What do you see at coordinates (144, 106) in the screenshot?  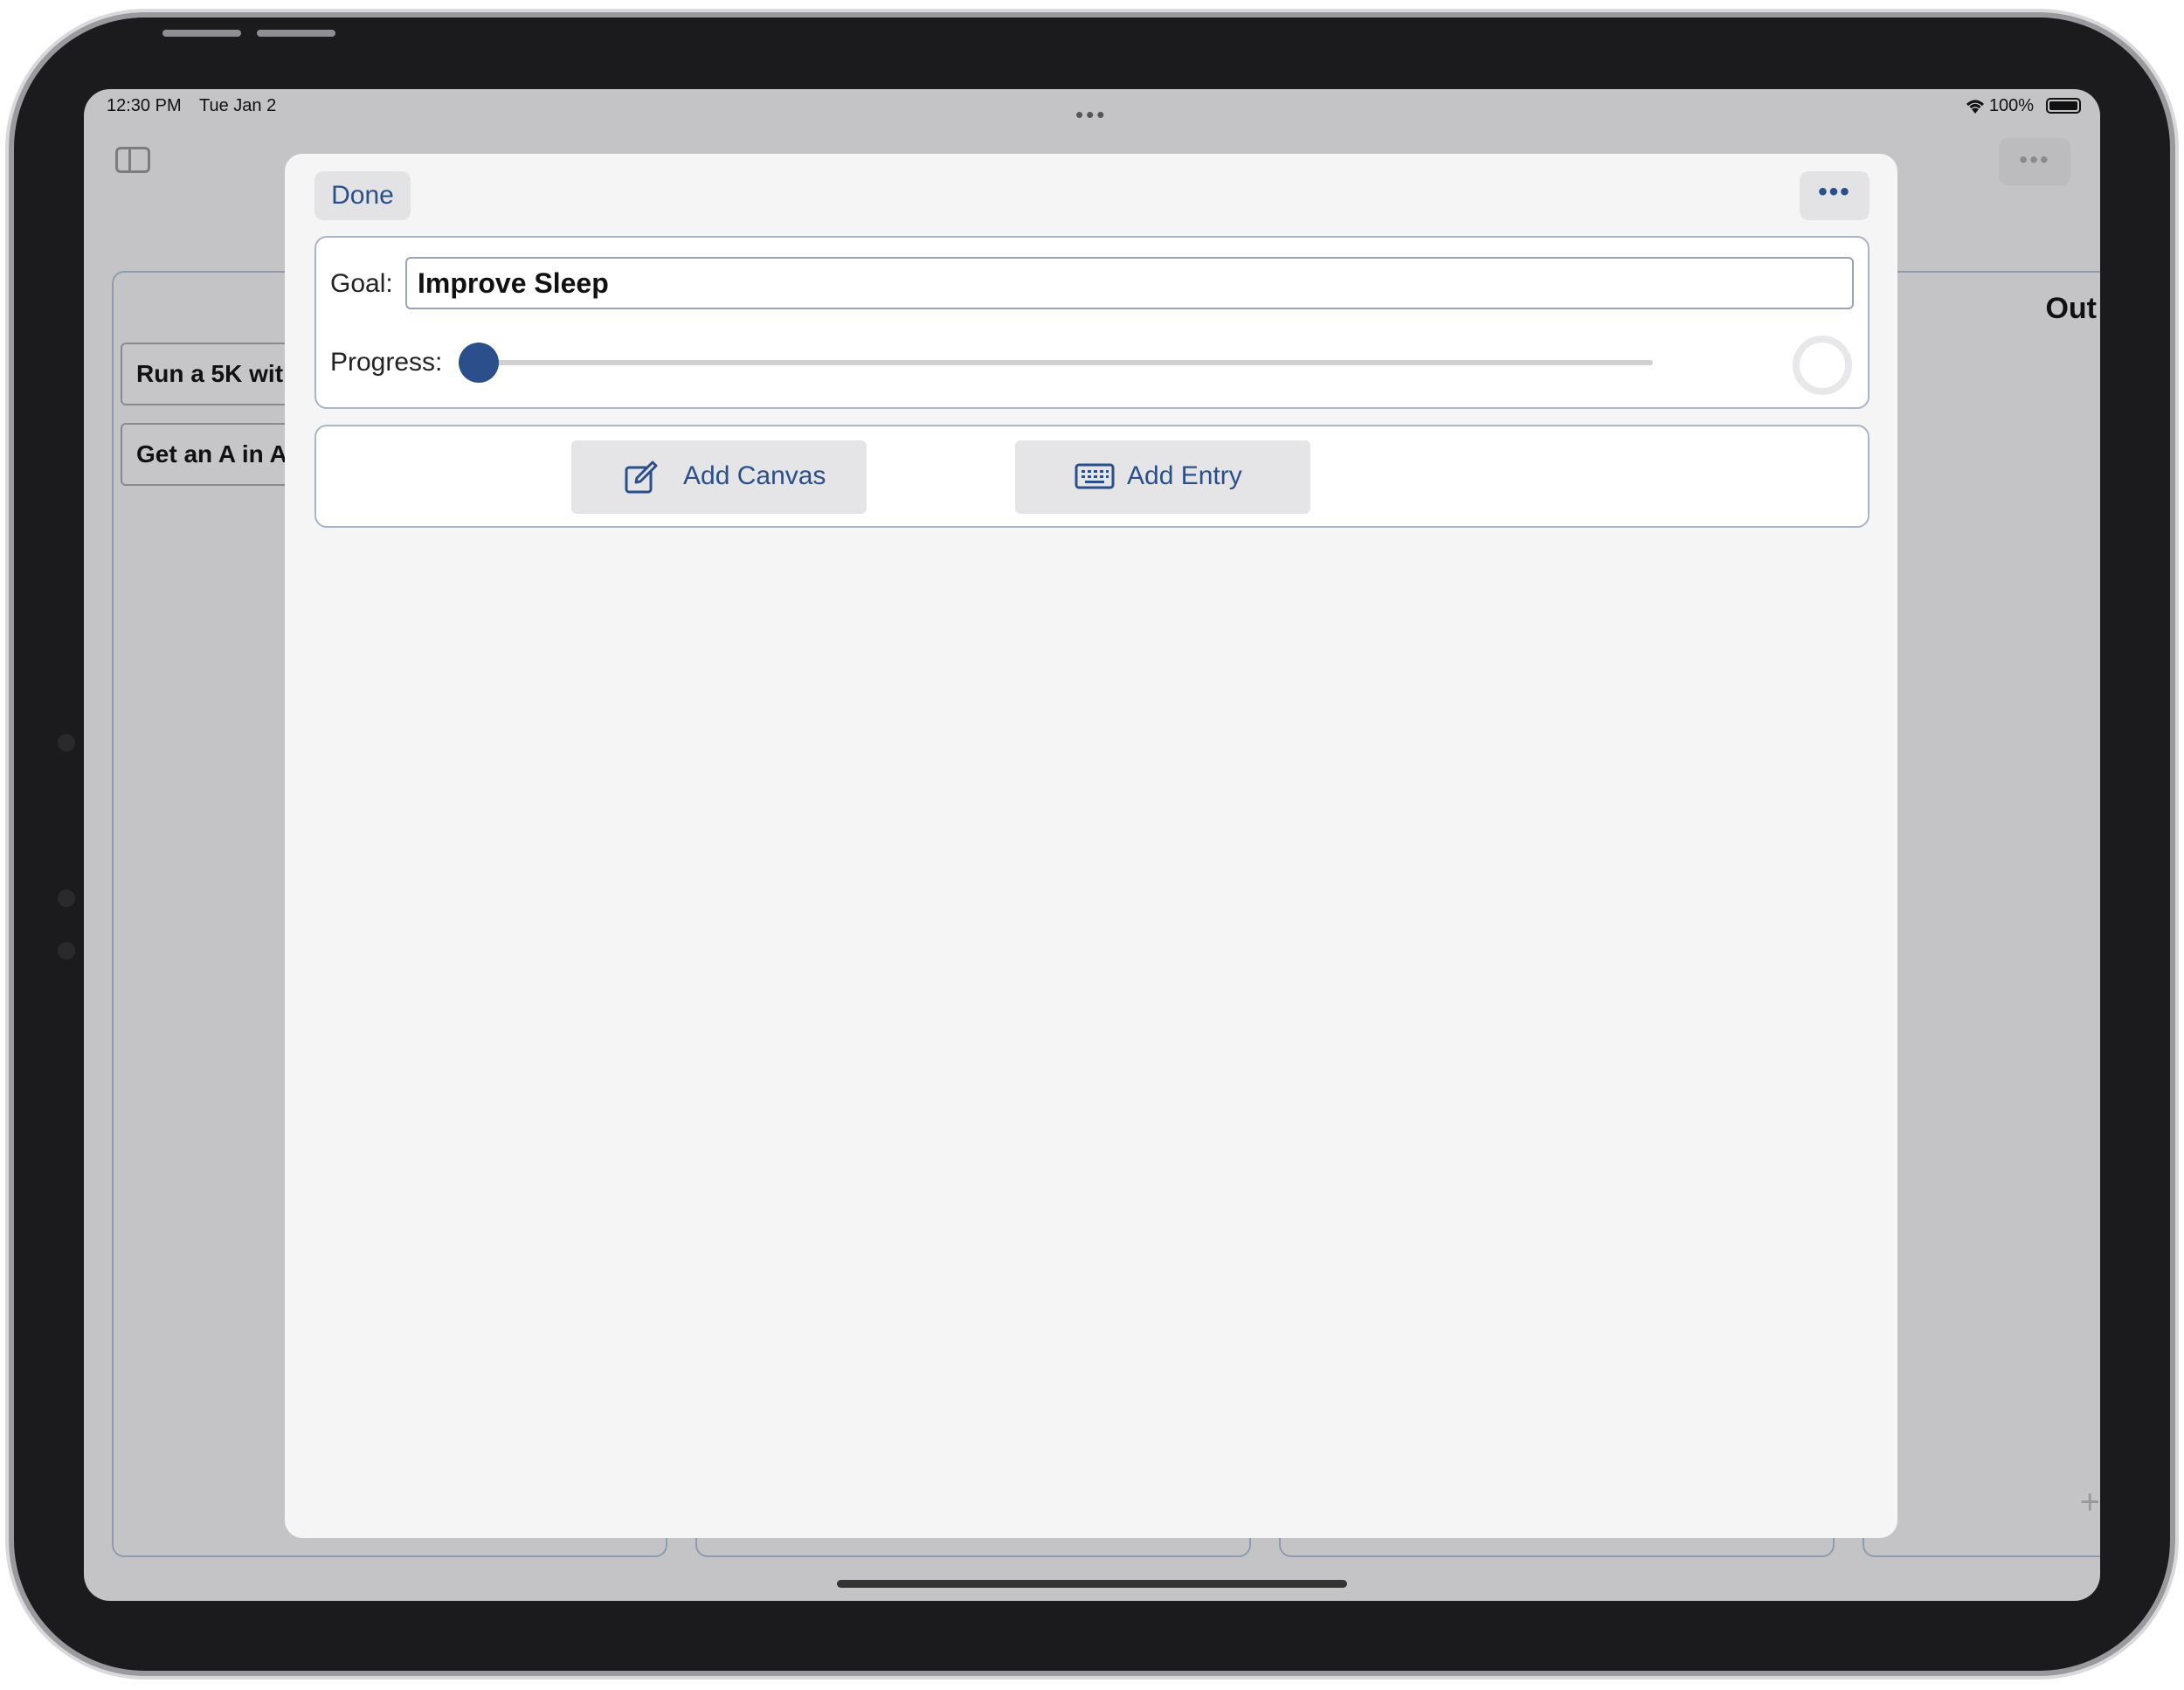 I see `status-time: 12:30 PM` at bounding box center [144, 106].